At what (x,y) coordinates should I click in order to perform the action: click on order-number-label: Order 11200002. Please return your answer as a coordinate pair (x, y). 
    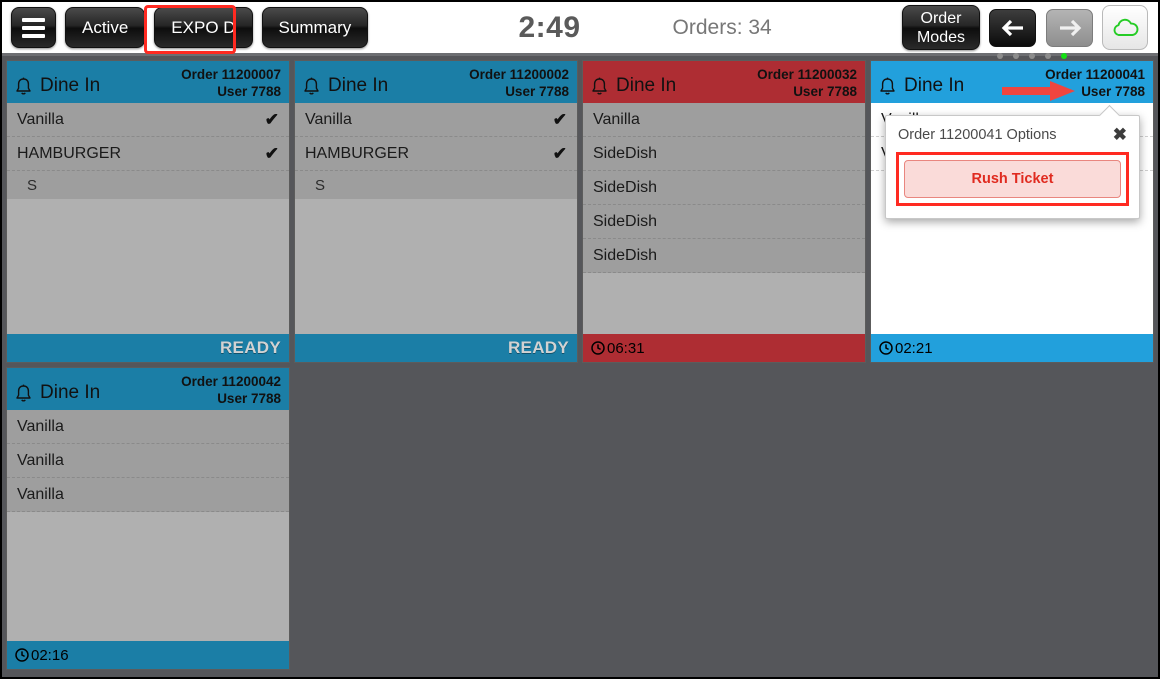
    Looking at the image, I should click on (519, 74).